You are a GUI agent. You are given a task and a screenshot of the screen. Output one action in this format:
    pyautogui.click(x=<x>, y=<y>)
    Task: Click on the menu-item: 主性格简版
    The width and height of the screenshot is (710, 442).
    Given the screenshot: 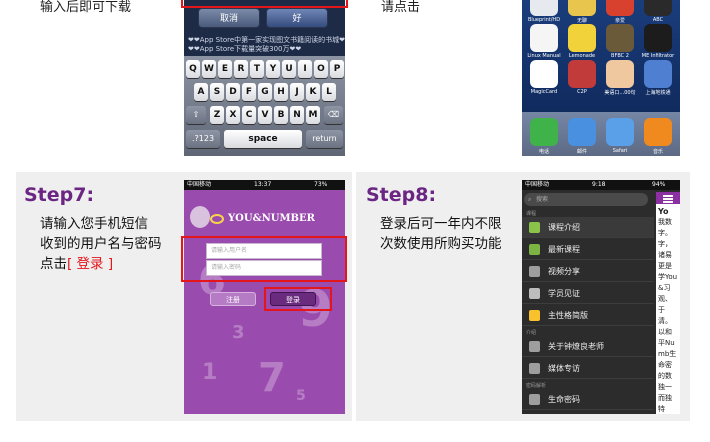 What is the action you would take?
    pyautogui.click(x=588, y=315)
    